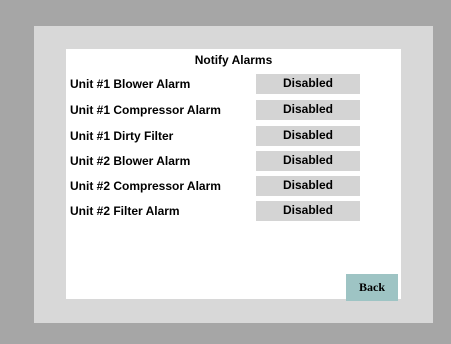 The width and height of the screenshot is (451, 344). Describe the element at coordinates (145, 186) in the screenshot. I see `alarm-label: Unit #2 Compressor Alarm` at that location.